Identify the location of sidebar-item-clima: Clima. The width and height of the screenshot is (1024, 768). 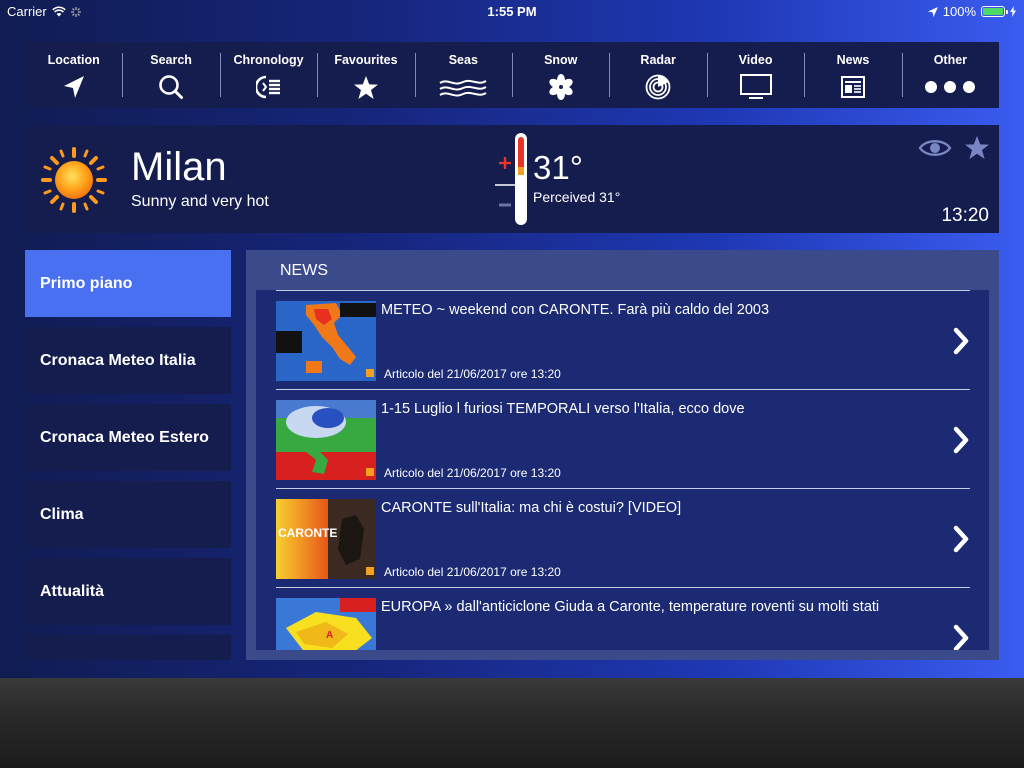
(128, 514).